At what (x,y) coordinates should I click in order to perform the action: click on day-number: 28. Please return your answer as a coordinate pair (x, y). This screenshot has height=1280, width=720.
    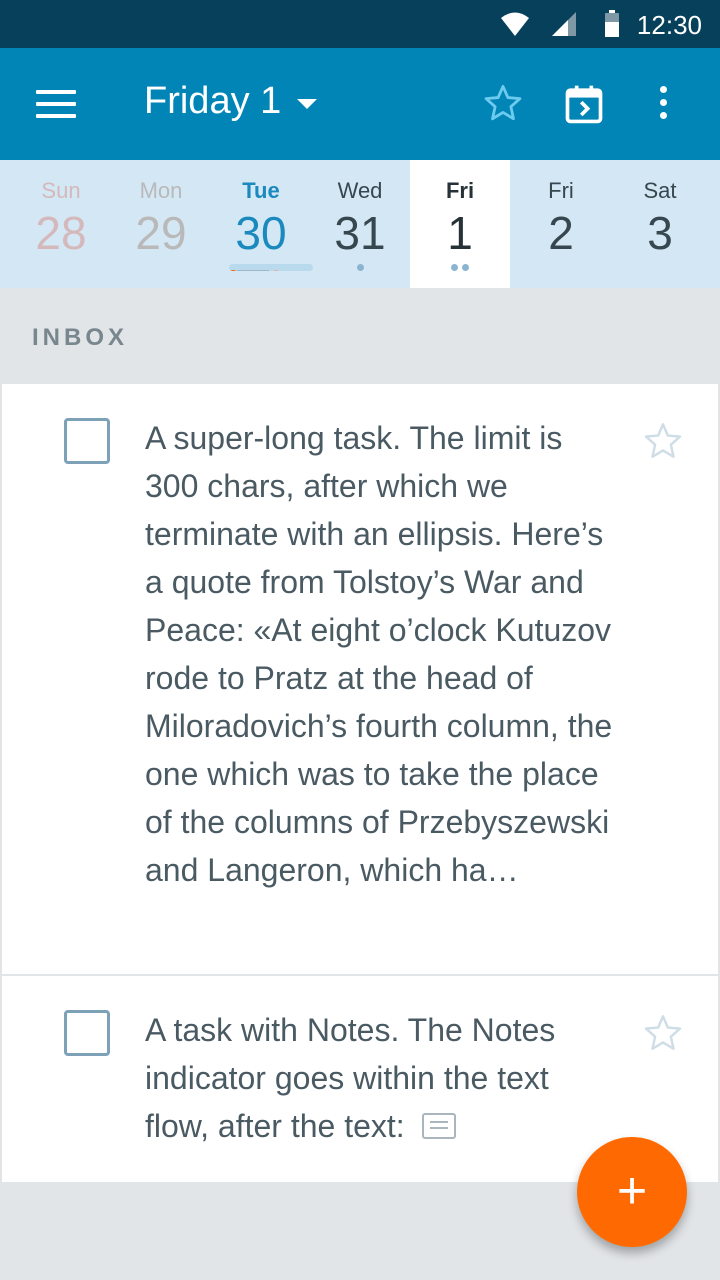
    Looking at the image, I should click on (61, 233).